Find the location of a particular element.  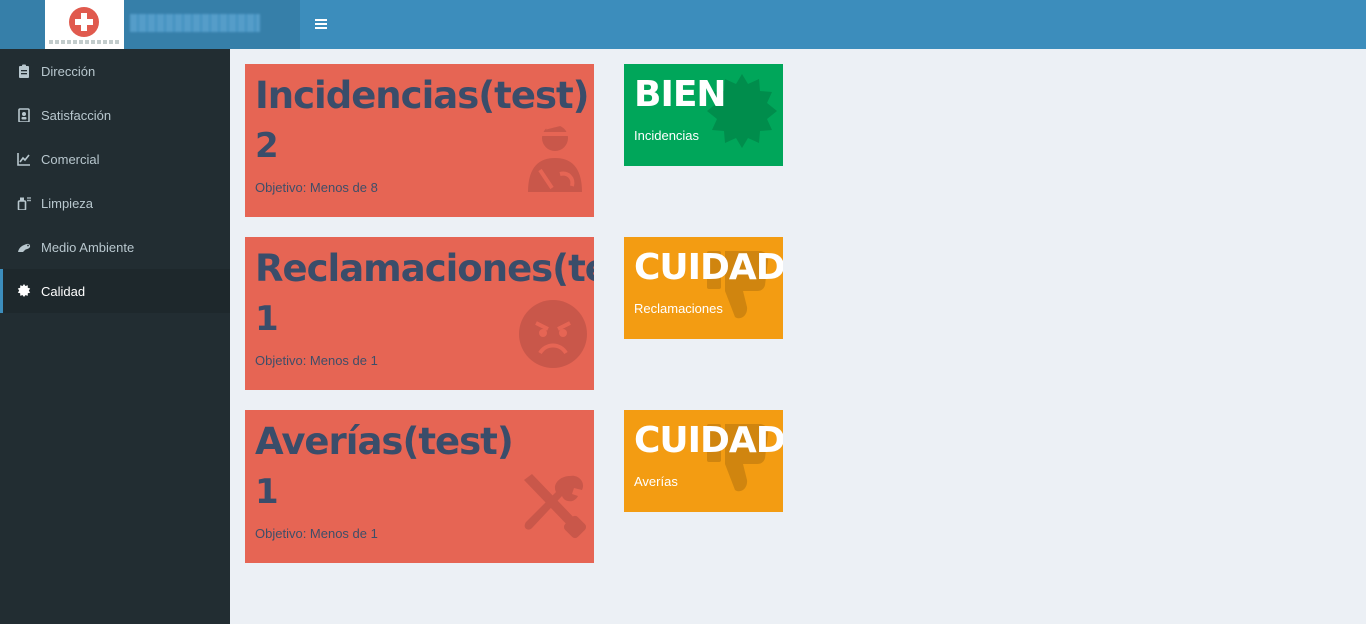

sidebar-item-label: Medio Ambiente is located at coordinates (88, 247).